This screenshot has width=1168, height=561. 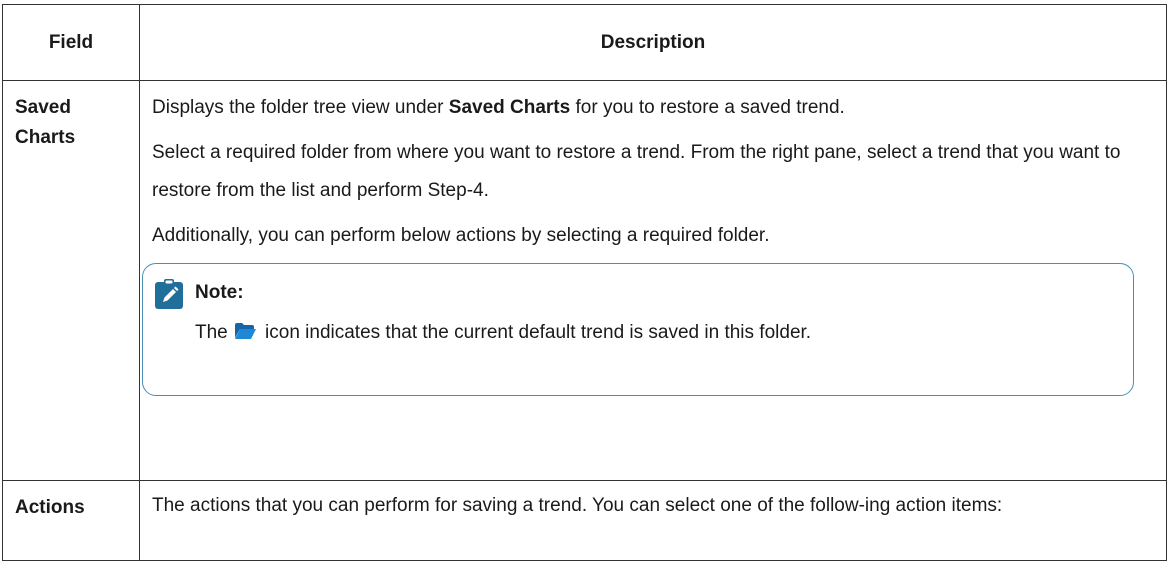 What do you see at coordinates (300, 107) in the screenshot?
I see `text-run: Displays the folder tree view under` at bounding box center [300, 107].